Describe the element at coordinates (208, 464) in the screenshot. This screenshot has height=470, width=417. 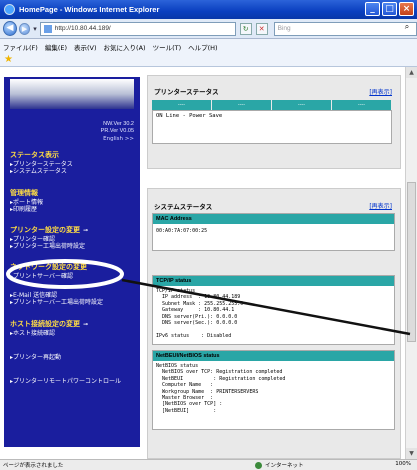
I see `status-bar: ページが表示されました インターネット 100%` at that location.